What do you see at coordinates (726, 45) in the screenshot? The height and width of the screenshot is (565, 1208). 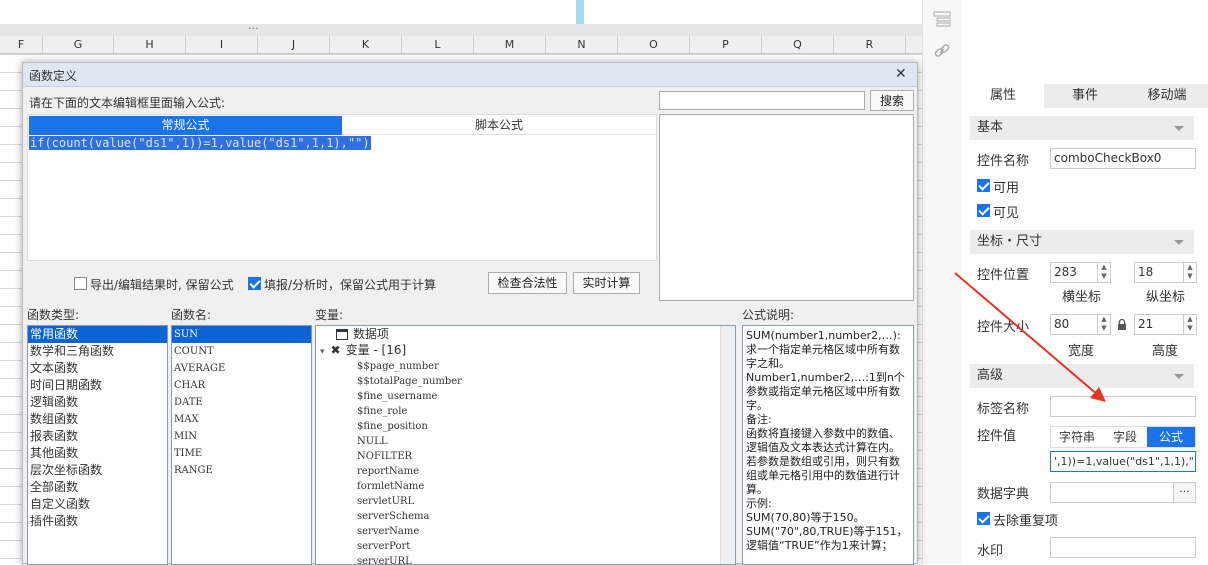 I see `col-header: P` at bounding box center [726, 45].